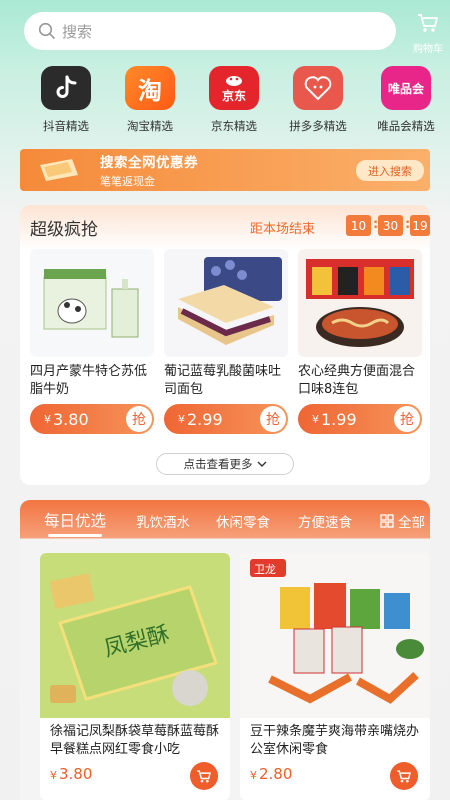  I want to click on search-bar: 搜索, so click(210, 31).